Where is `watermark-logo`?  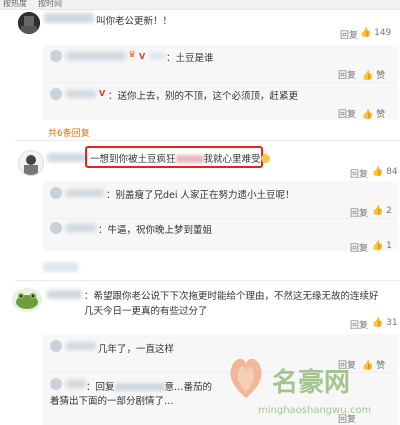 watermark-logo is located at coordinates (246, 376).